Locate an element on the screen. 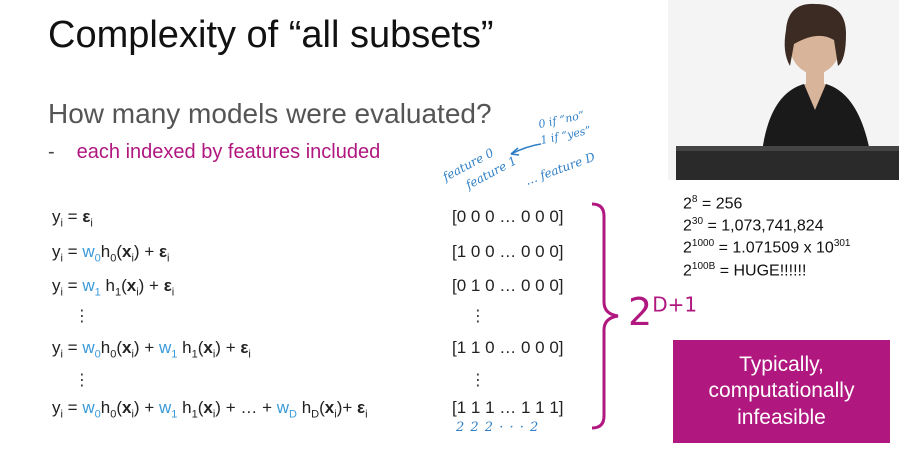  slide-question: How many models were evaluated? is located at coordinates (270, 113).